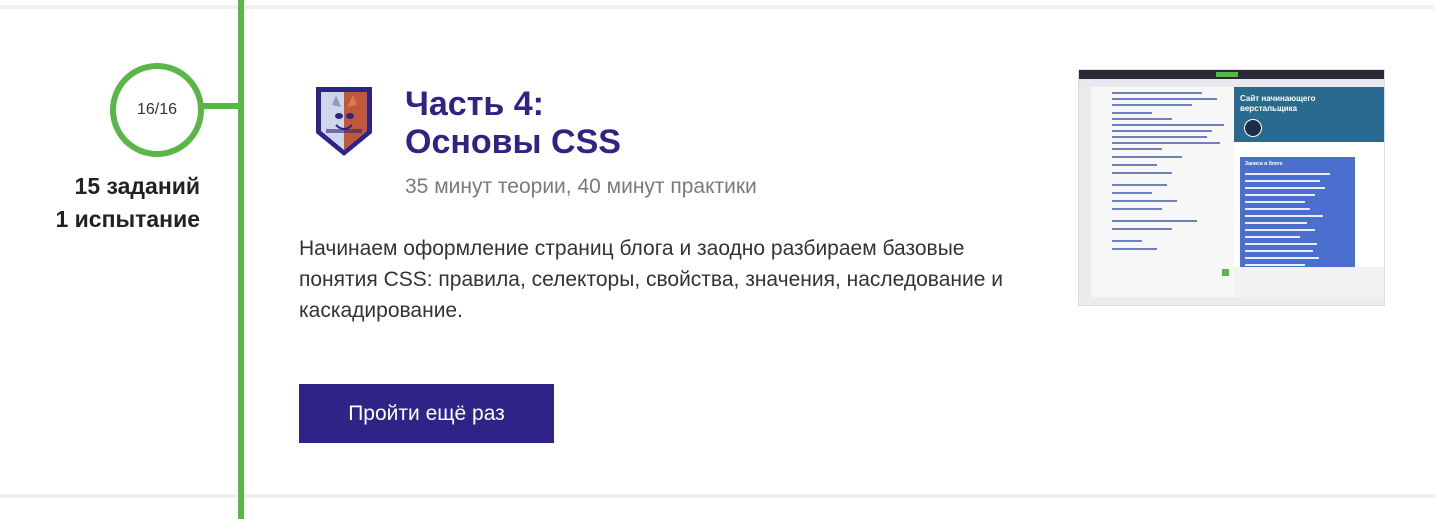 The image size is (1435, 519). I want to click on divider-bottom, so click(717, 496).